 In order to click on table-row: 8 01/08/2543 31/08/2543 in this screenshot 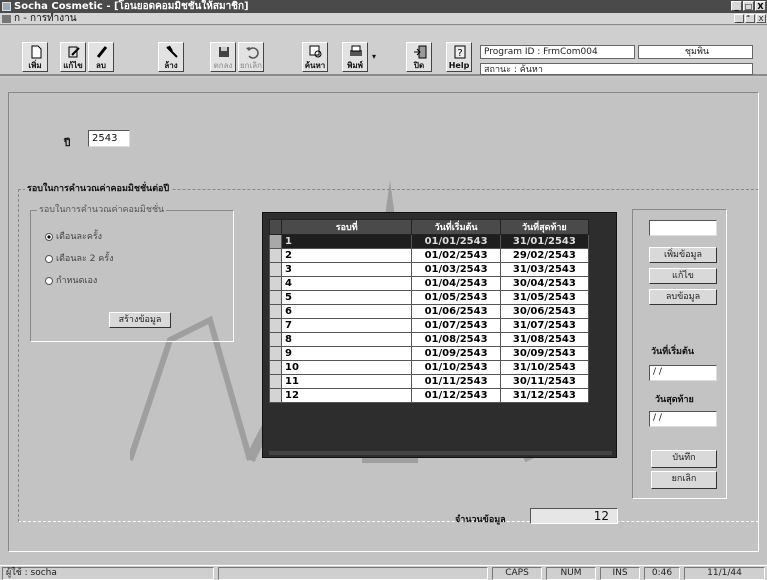, I will do `click(429, 339)`.